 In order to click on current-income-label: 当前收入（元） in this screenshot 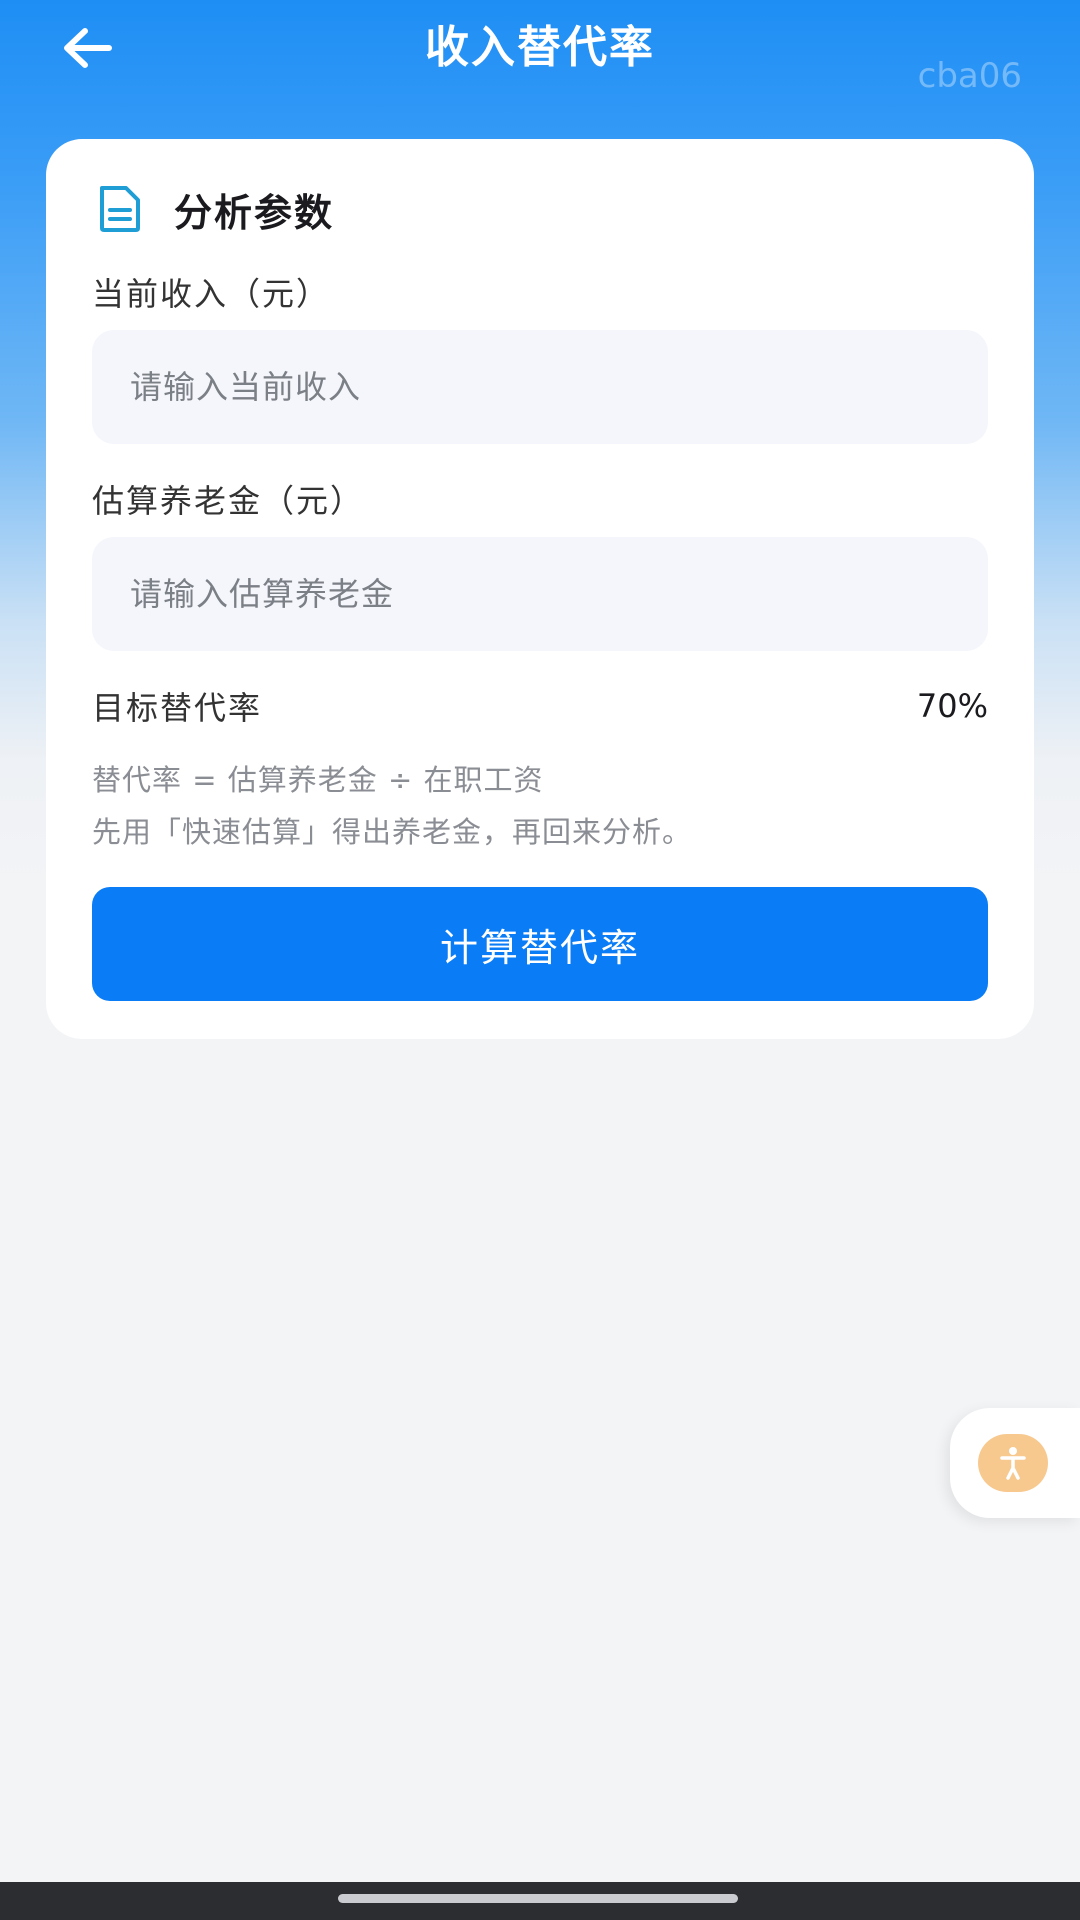, I will do `click(211, 294)`.